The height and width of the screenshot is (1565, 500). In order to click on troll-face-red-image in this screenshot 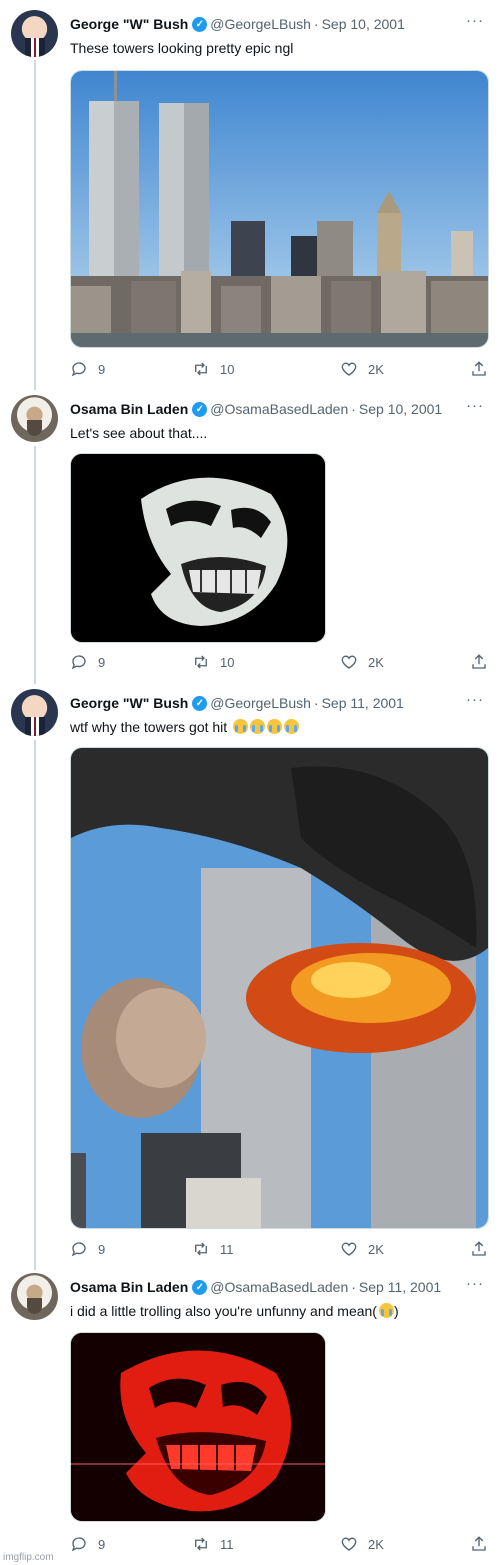, I will do `click(198, 1427)`.